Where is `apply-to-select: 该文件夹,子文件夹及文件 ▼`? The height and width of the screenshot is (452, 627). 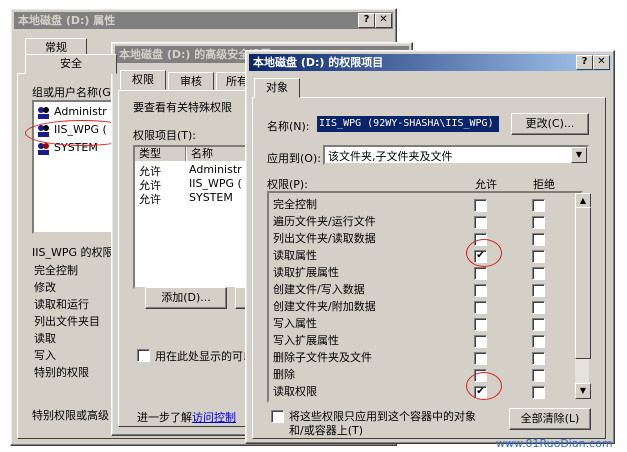
apply-to-select: 该文件夹,子文件夹及文件 ▼ is located at coordinates (456, 155).